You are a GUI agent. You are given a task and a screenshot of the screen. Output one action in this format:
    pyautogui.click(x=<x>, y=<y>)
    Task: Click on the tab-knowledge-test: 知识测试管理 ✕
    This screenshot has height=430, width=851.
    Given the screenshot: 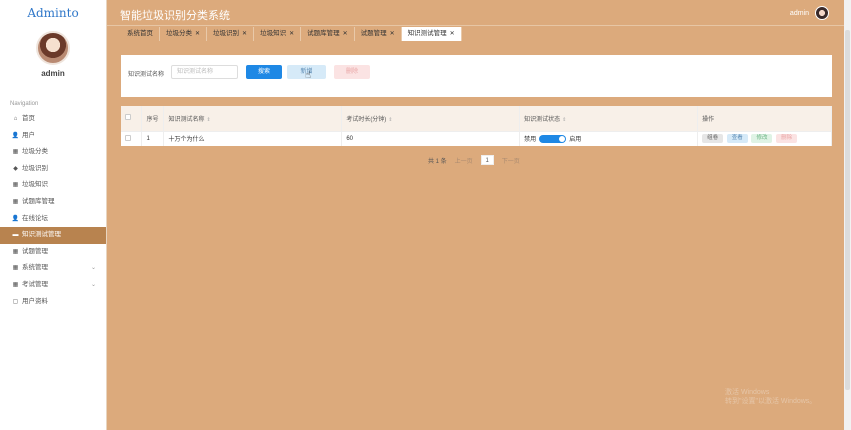 What is the action you would take?
    pyautogui.click(x=431, y=34)
    